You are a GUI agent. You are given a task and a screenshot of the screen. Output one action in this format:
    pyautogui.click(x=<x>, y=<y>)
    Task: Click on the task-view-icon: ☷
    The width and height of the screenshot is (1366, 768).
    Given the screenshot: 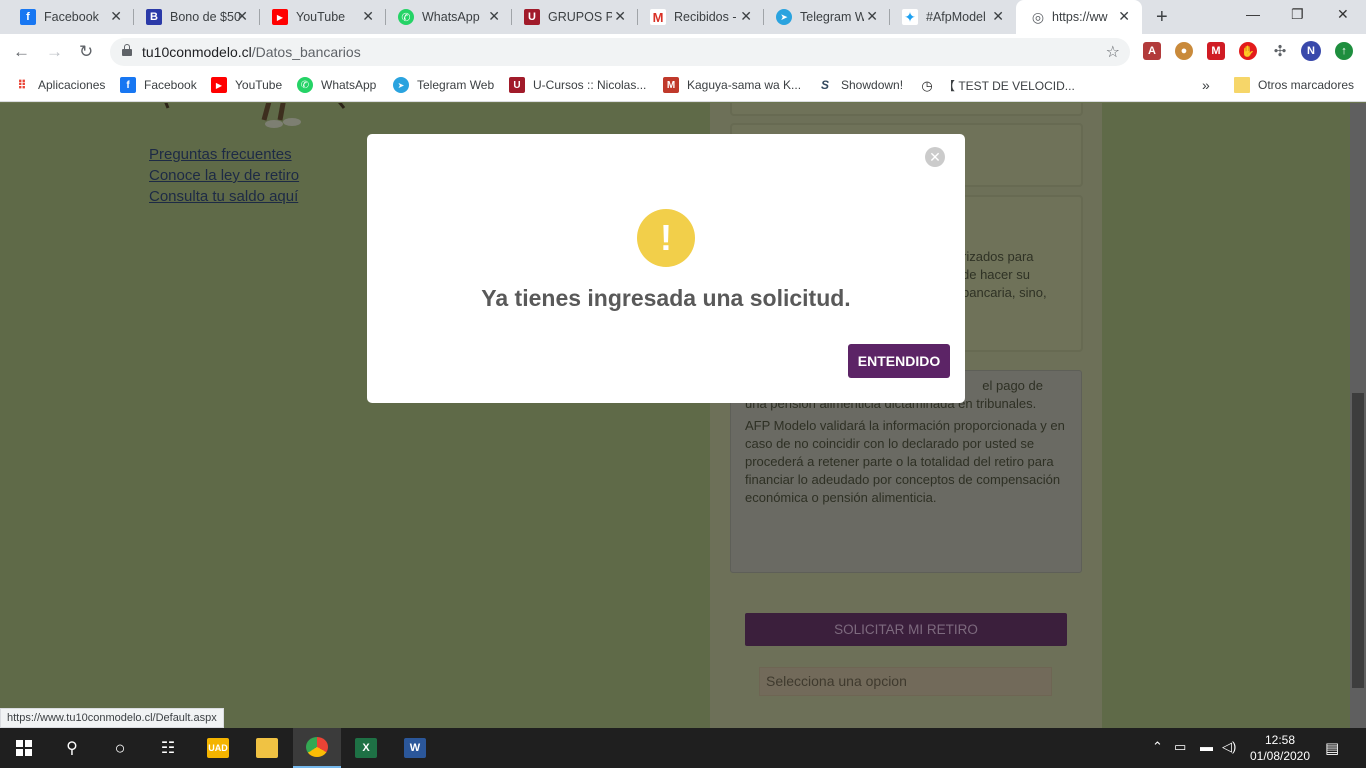 What is the action you would take?
    pyautogui.click(x=168, y=748)
    